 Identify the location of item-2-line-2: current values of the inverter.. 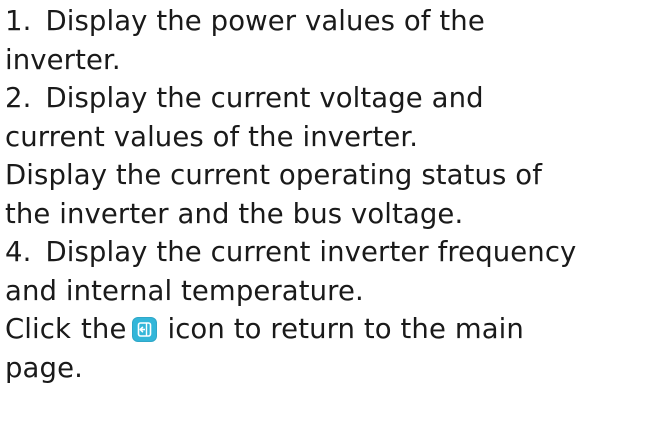
(332, 137).